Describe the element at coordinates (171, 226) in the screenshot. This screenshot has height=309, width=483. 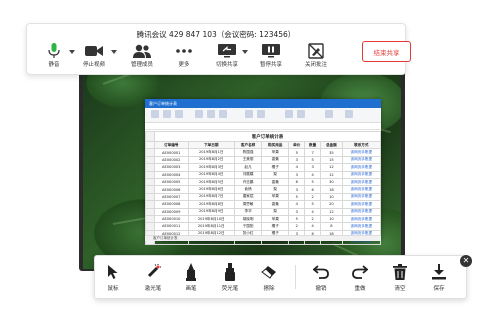
I see `table-cell: AE000011` at that location.